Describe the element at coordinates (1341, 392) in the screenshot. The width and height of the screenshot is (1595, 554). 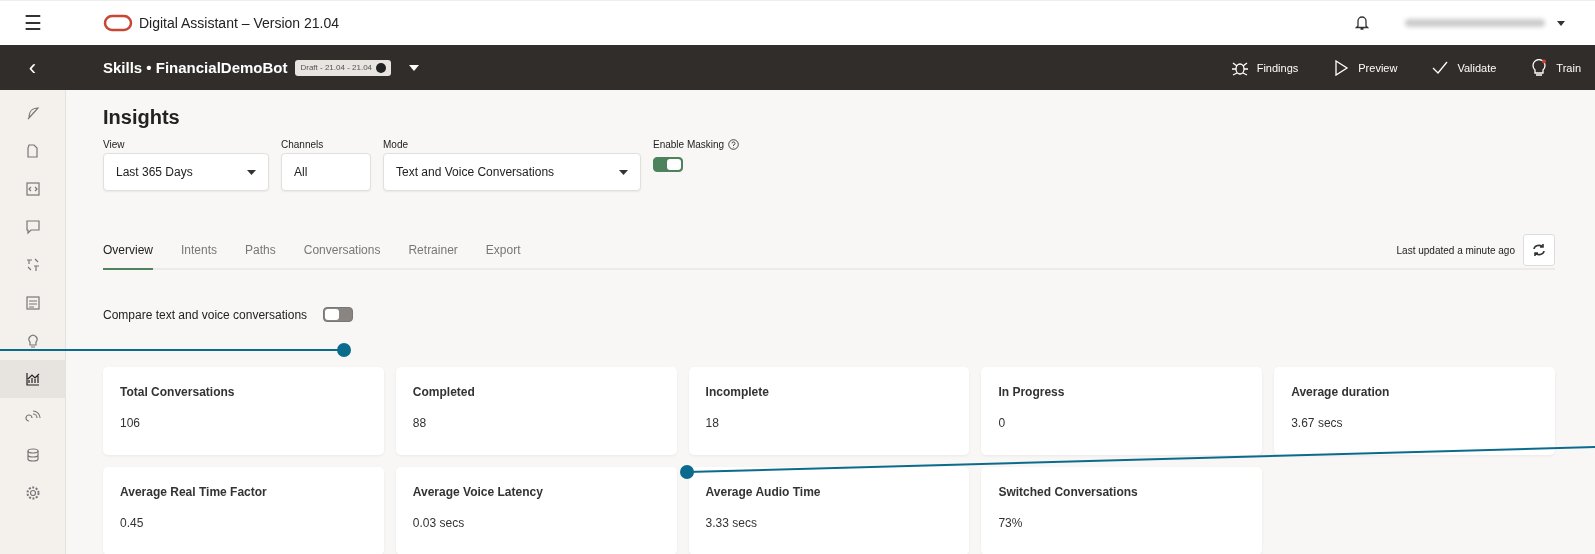
I see `metric-label: Average duration` at that location.